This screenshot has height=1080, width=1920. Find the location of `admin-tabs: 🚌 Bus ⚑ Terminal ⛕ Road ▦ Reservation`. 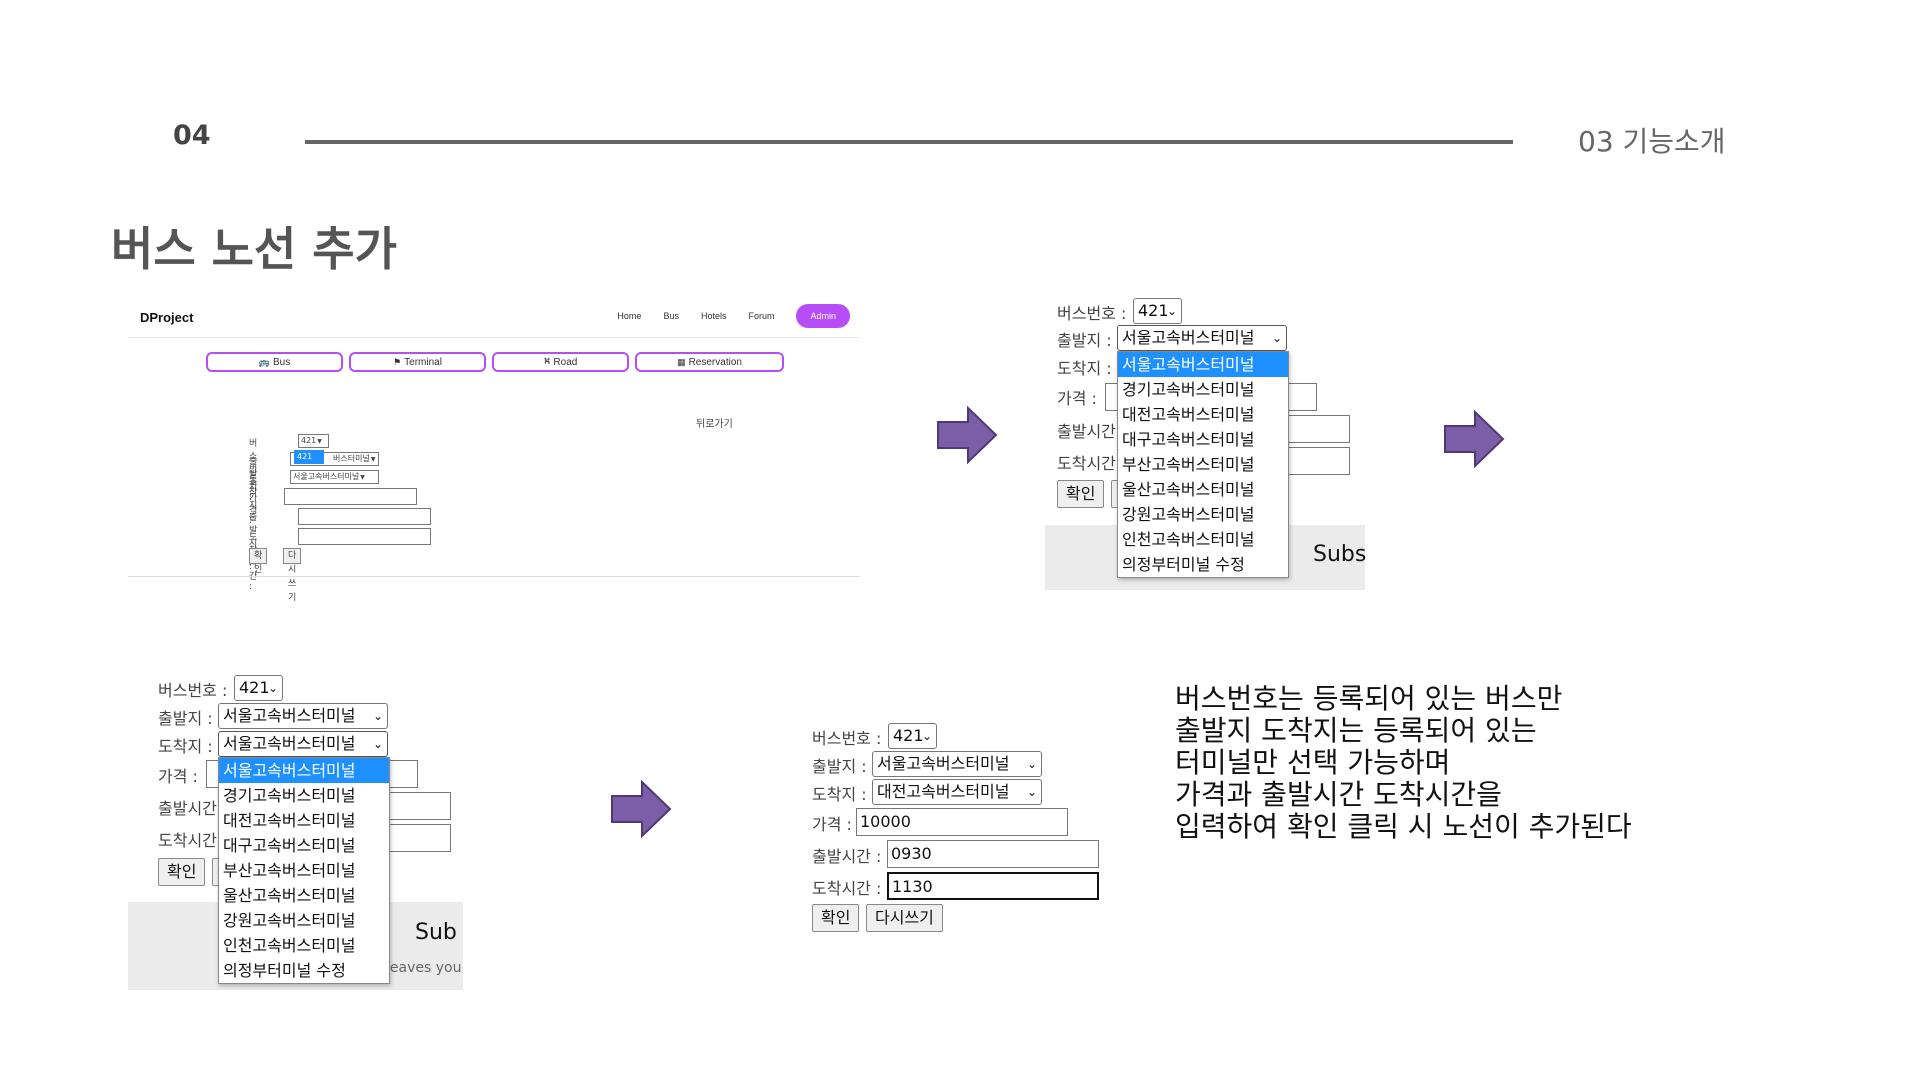

admin-tabs: 🚌 Bus ⚑ Terminal ⛕ Road ▦ Reservation is located at coordinates (495, 362).